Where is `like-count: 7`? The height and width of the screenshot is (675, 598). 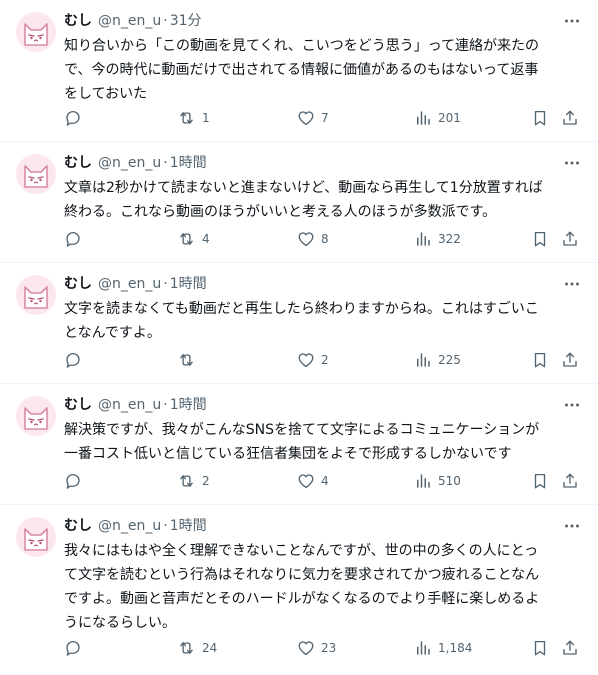 like-count: 7 is located at coordinates (325, 118).